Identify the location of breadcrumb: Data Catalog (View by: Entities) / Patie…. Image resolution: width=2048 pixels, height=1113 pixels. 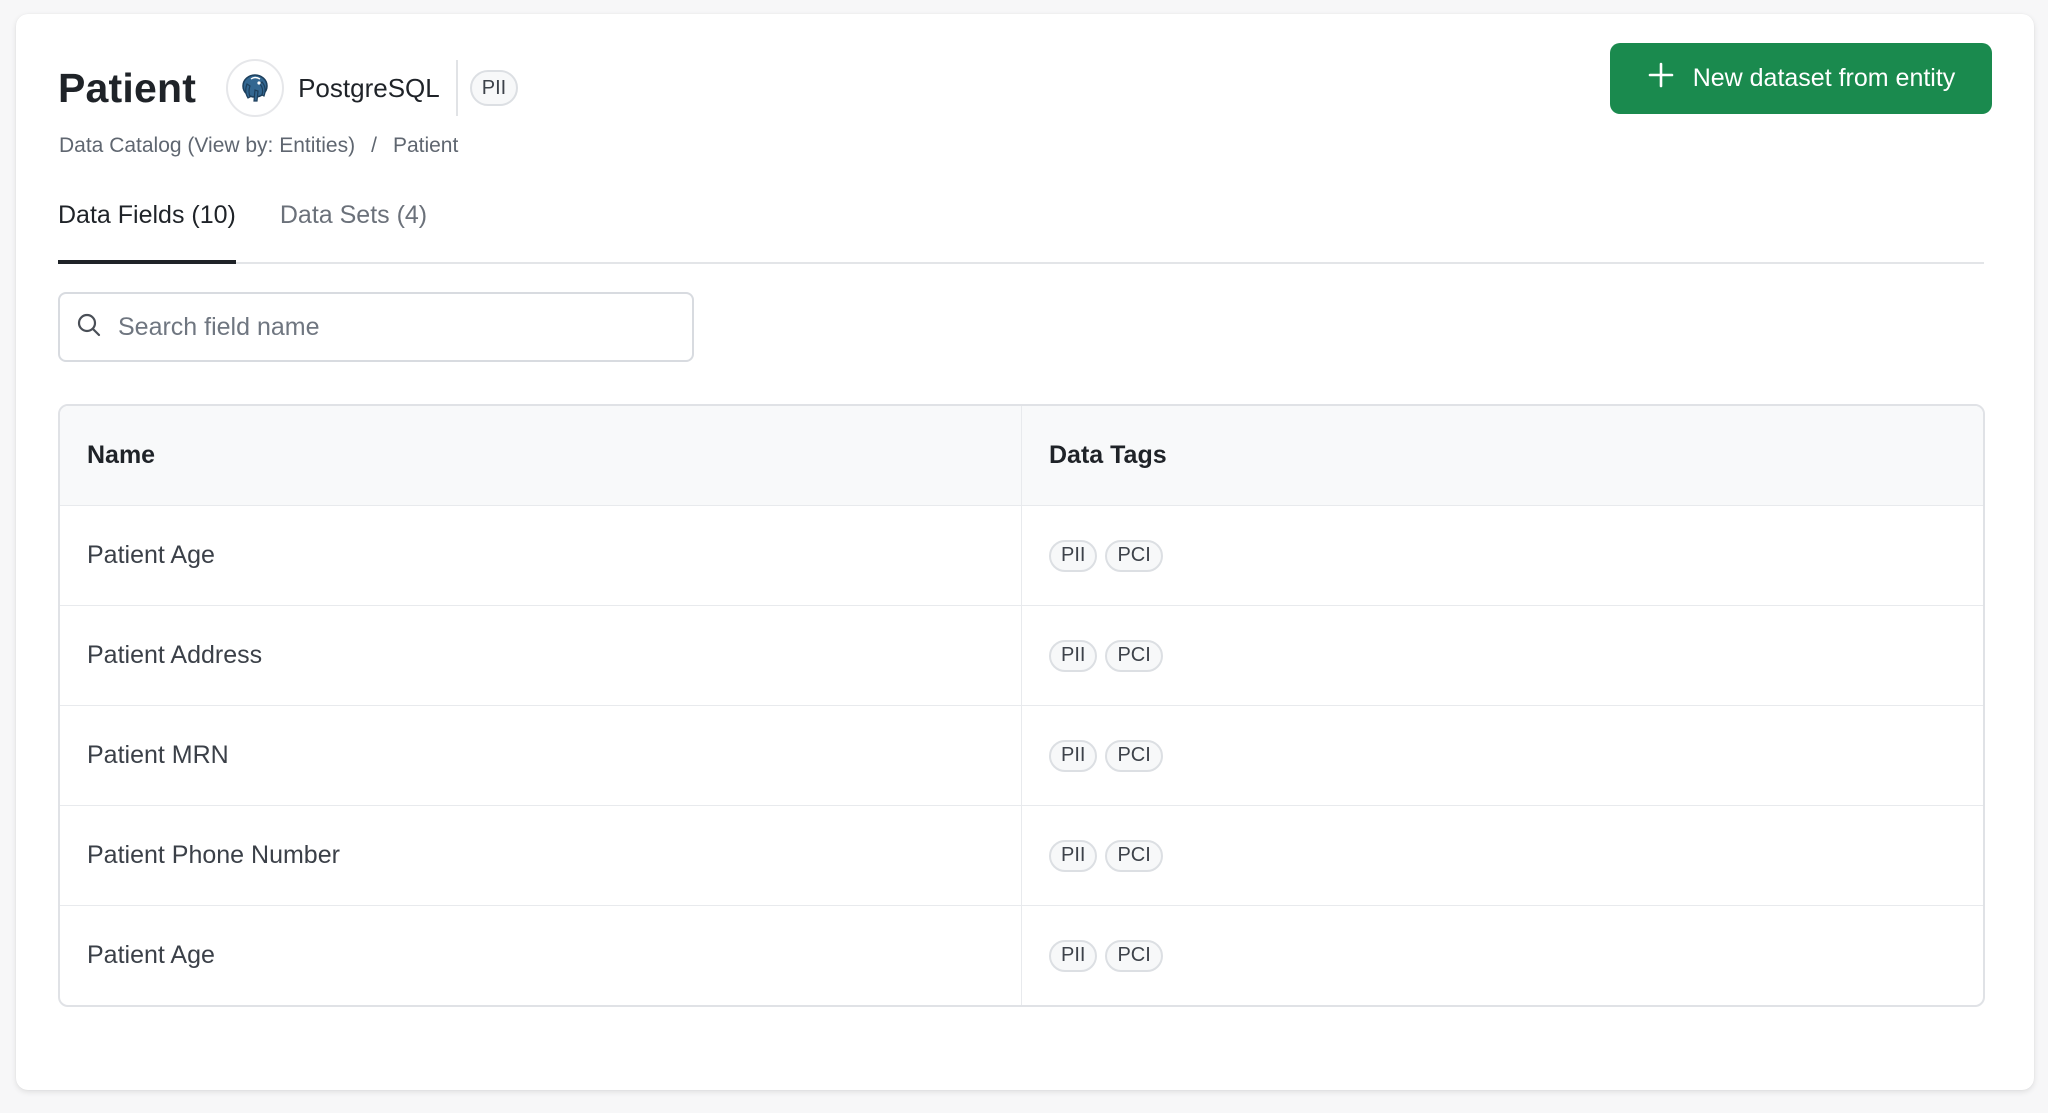
(258, 146).